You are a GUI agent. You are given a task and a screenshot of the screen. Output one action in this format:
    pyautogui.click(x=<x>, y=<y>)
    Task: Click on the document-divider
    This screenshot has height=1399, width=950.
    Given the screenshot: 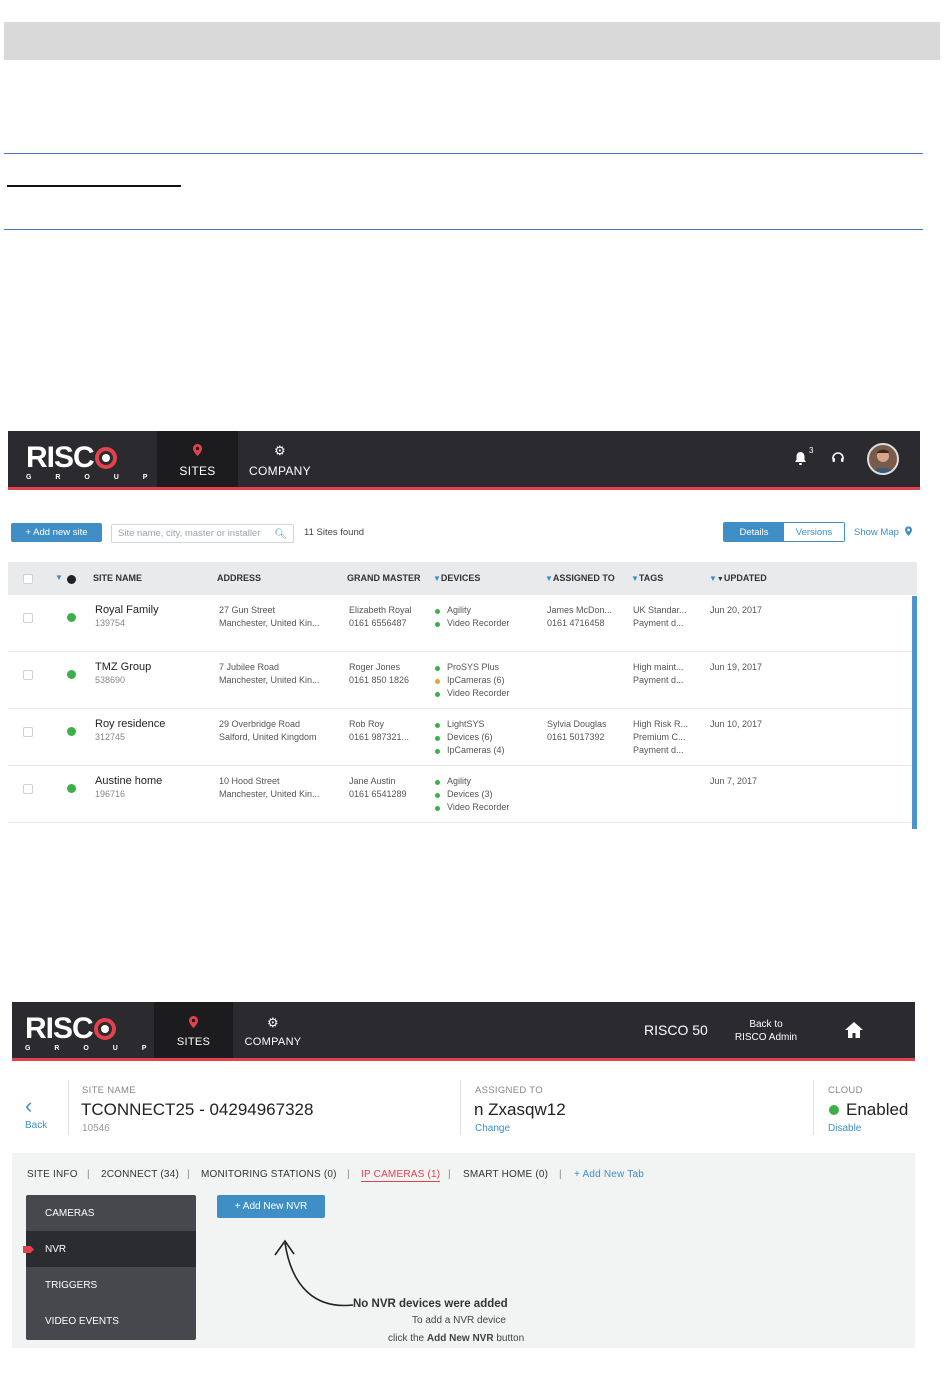 What is the action you would take?
    pyautogui.click(x=463, y=153)
    